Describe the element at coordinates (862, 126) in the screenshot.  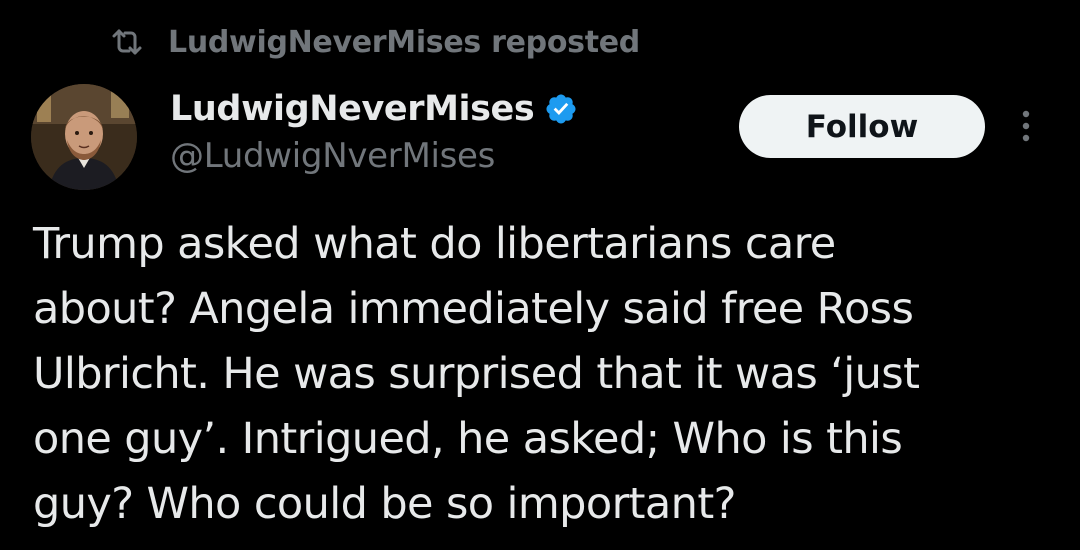
I see `follow-button: Follow` at that location.